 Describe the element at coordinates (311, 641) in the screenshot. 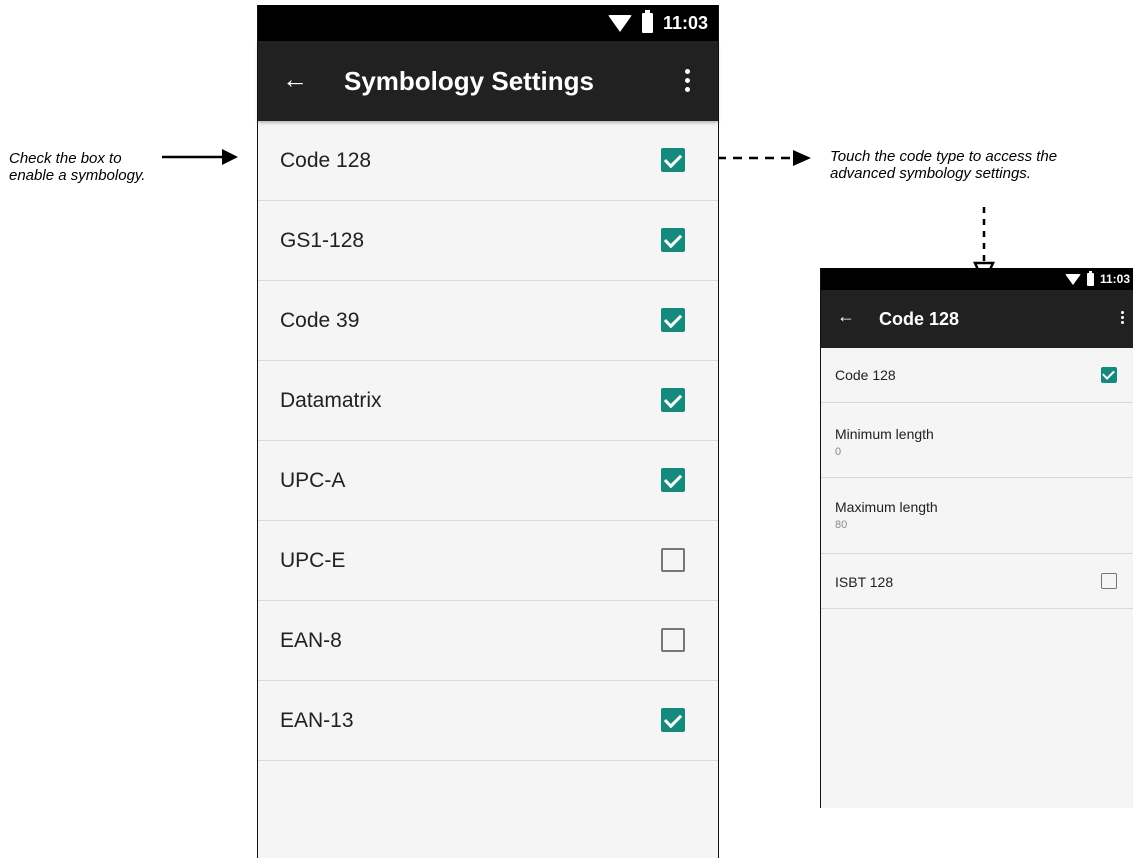

I see `symbology-label: EAN-8` at that location.